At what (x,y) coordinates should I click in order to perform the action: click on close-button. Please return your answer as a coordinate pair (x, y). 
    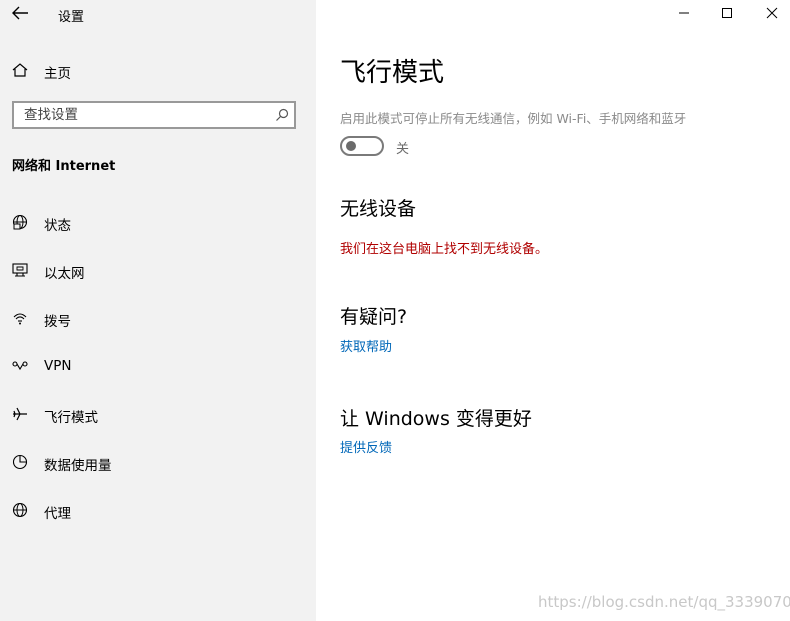
    Looking at the image, I should click on (772, 13).